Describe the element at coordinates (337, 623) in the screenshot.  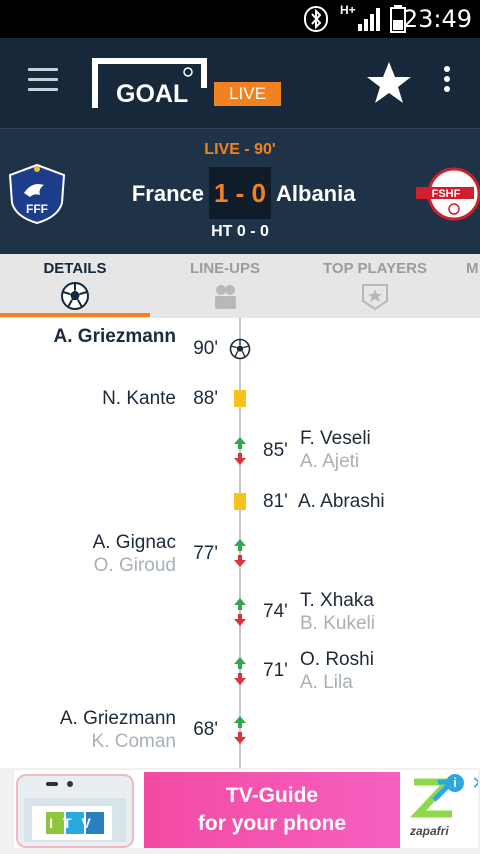
I see `event-player-out: B. Kukeli` at that location.